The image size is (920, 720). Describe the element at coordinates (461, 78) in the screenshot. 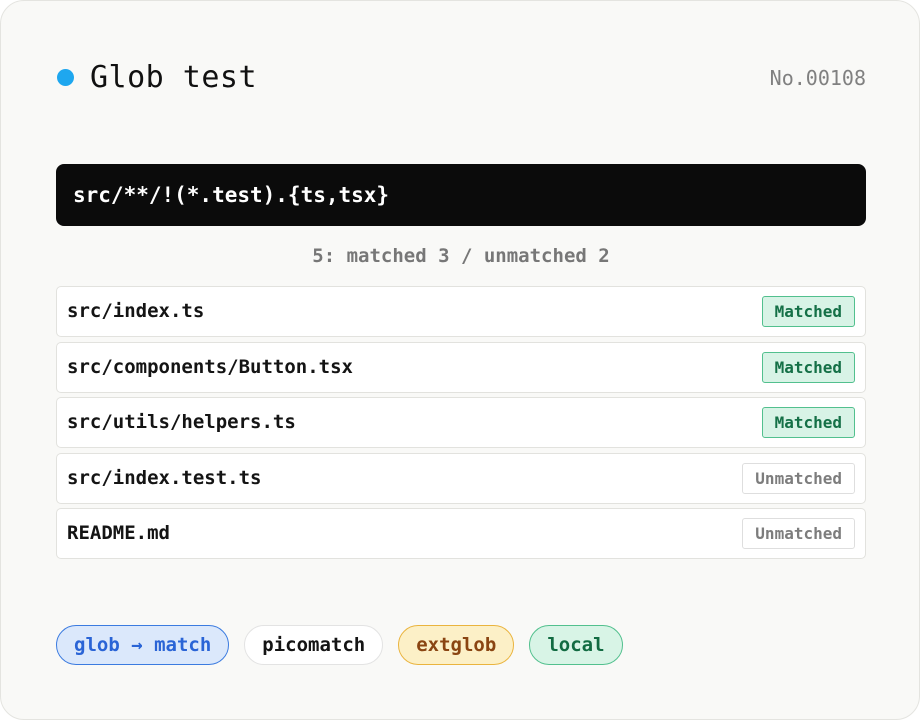

I see `header: Glob test No.00108` at that location.